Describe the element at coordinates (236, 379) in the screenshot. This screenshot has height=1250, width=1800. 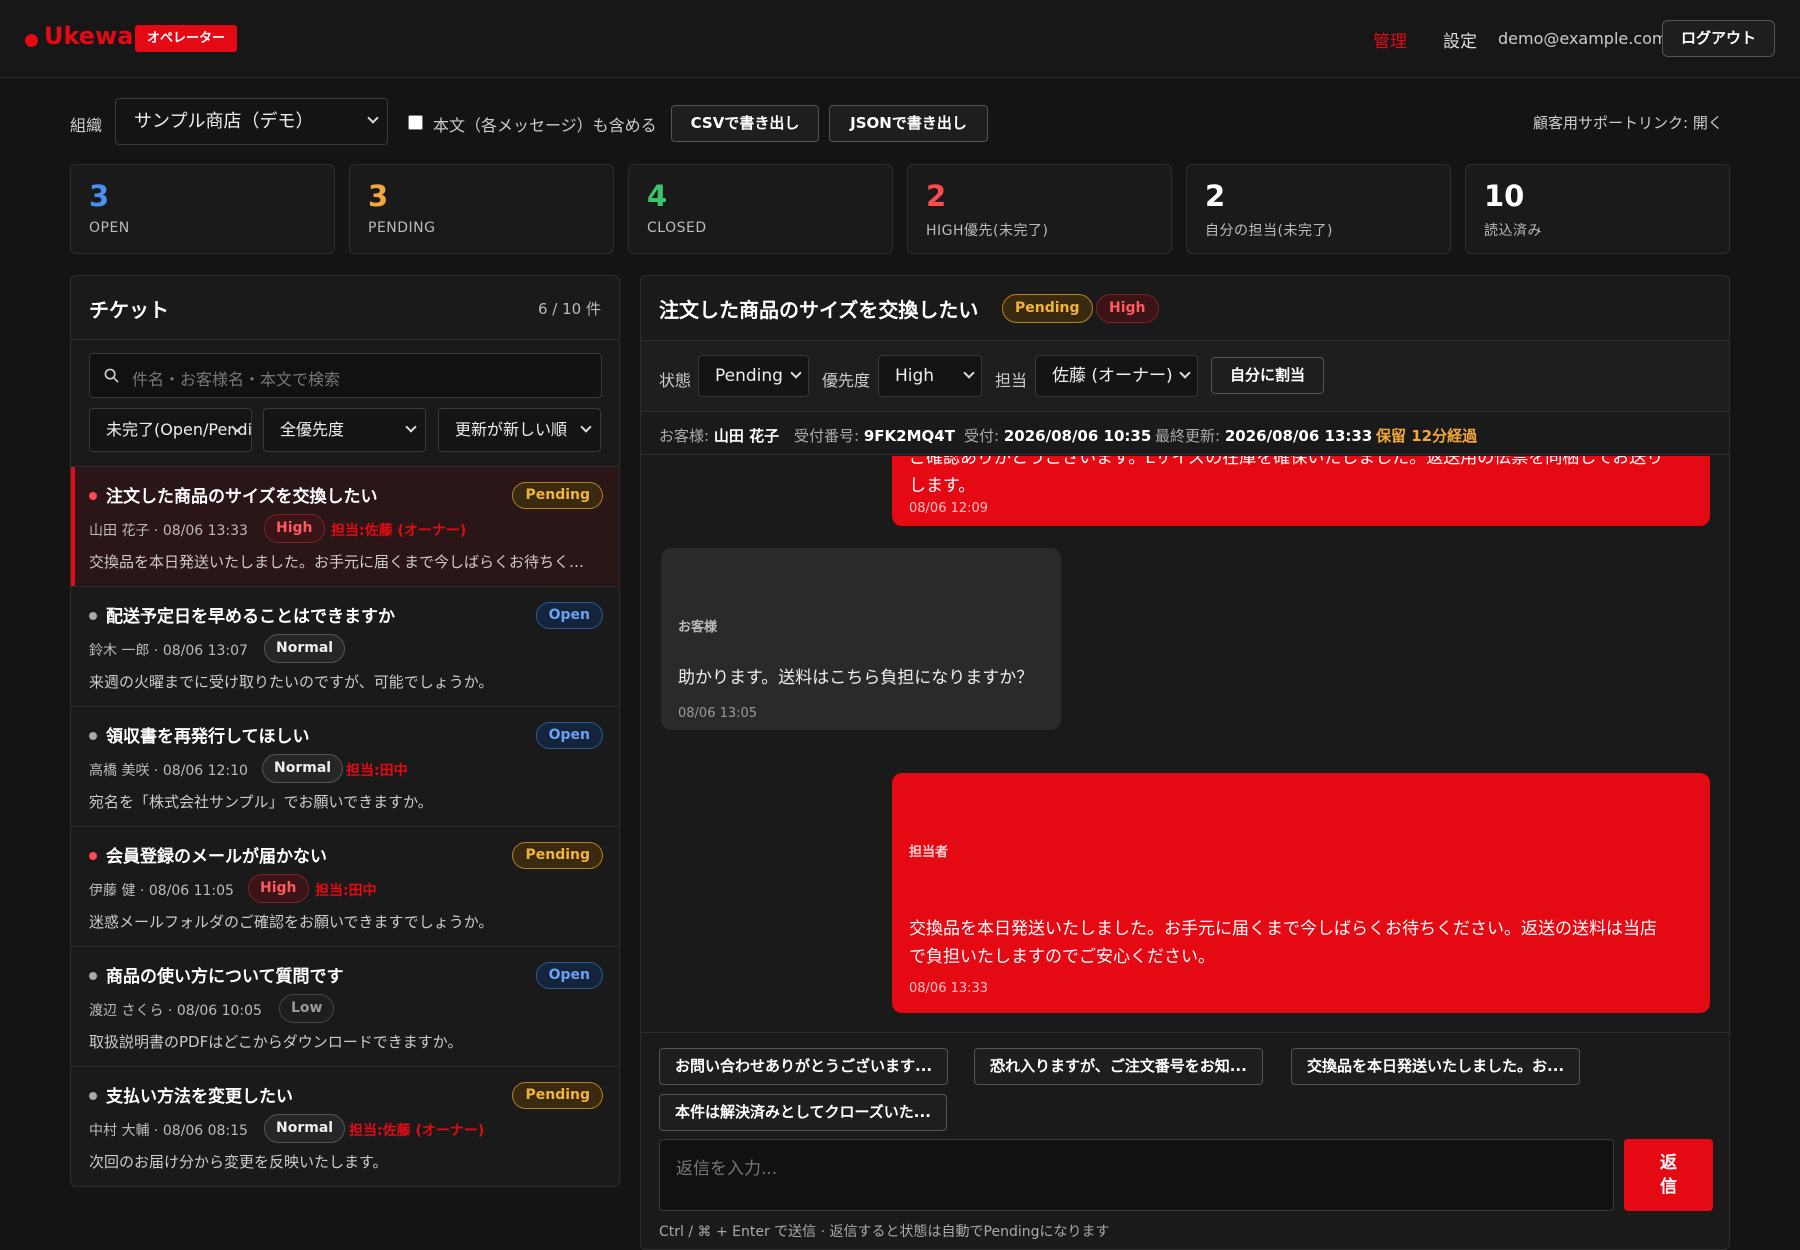
I see `search-placeholder: 件名・お客様名・本文で検索` at that location.